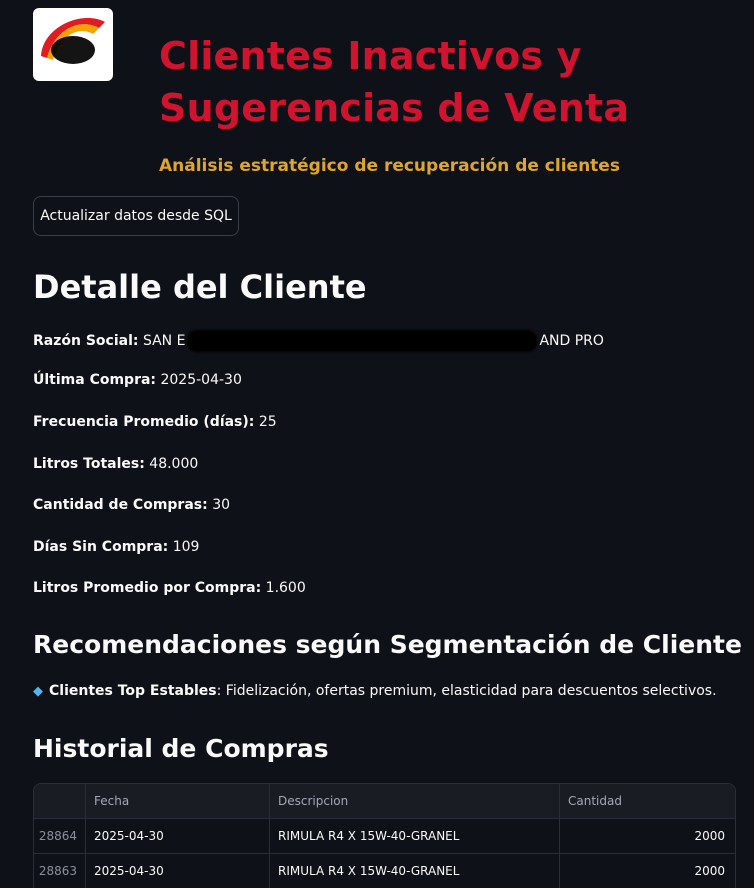 This screenshot has height=888, width=754. I want to click on field-value: 48.000, so click(174, 464).